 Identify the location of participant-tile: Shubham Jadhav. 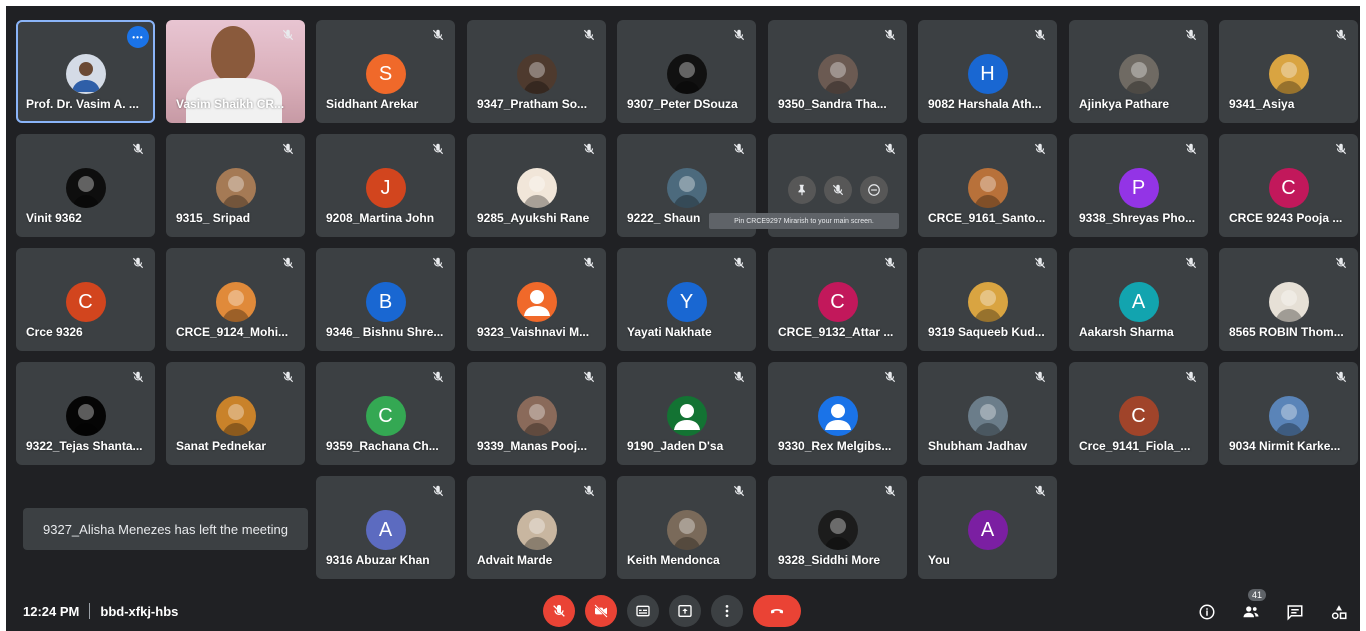
(987, 413).